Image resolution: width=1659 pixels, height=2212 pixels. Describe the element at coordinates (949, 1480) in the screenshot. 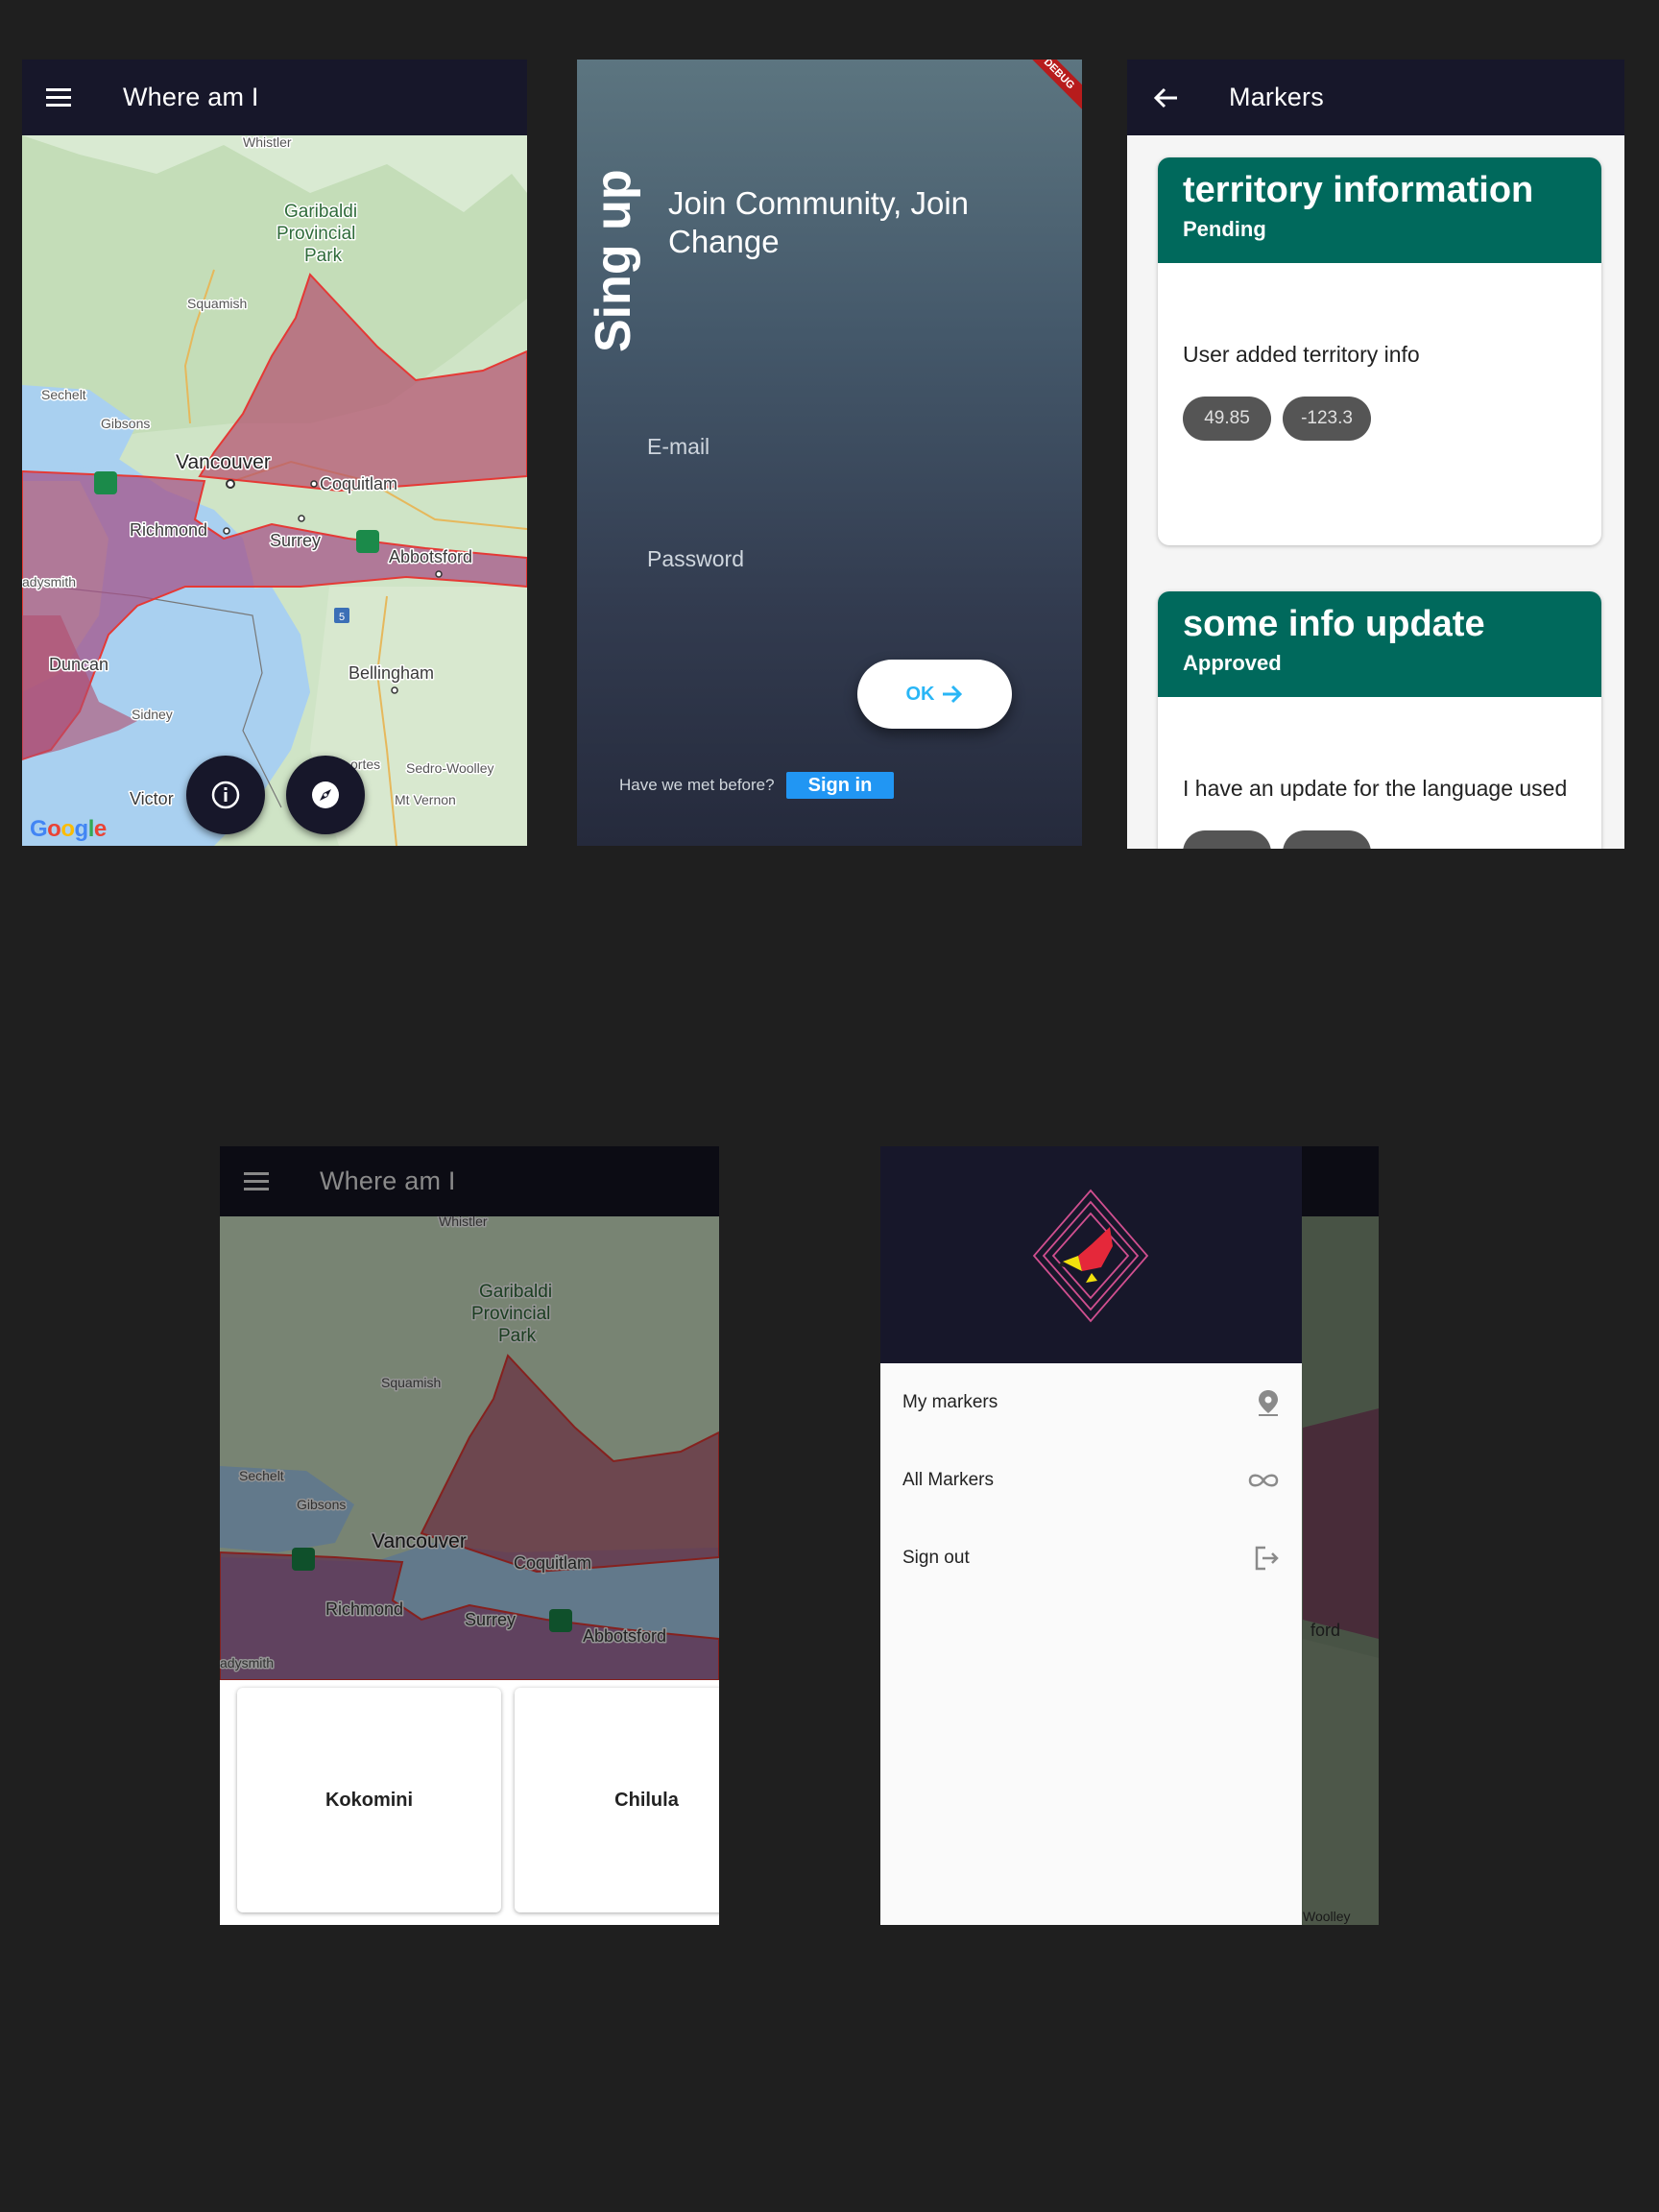

I see `drawer-item-label: All Markers` at that location.